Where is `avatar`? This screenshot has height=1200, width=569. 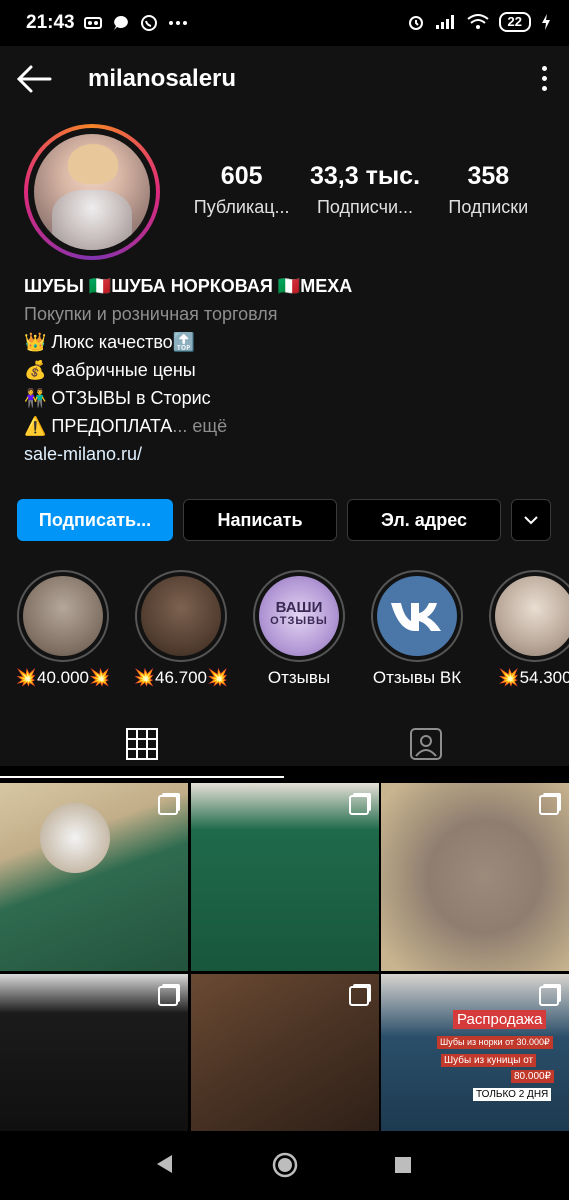
avatar is located at coordinates (92, 192).